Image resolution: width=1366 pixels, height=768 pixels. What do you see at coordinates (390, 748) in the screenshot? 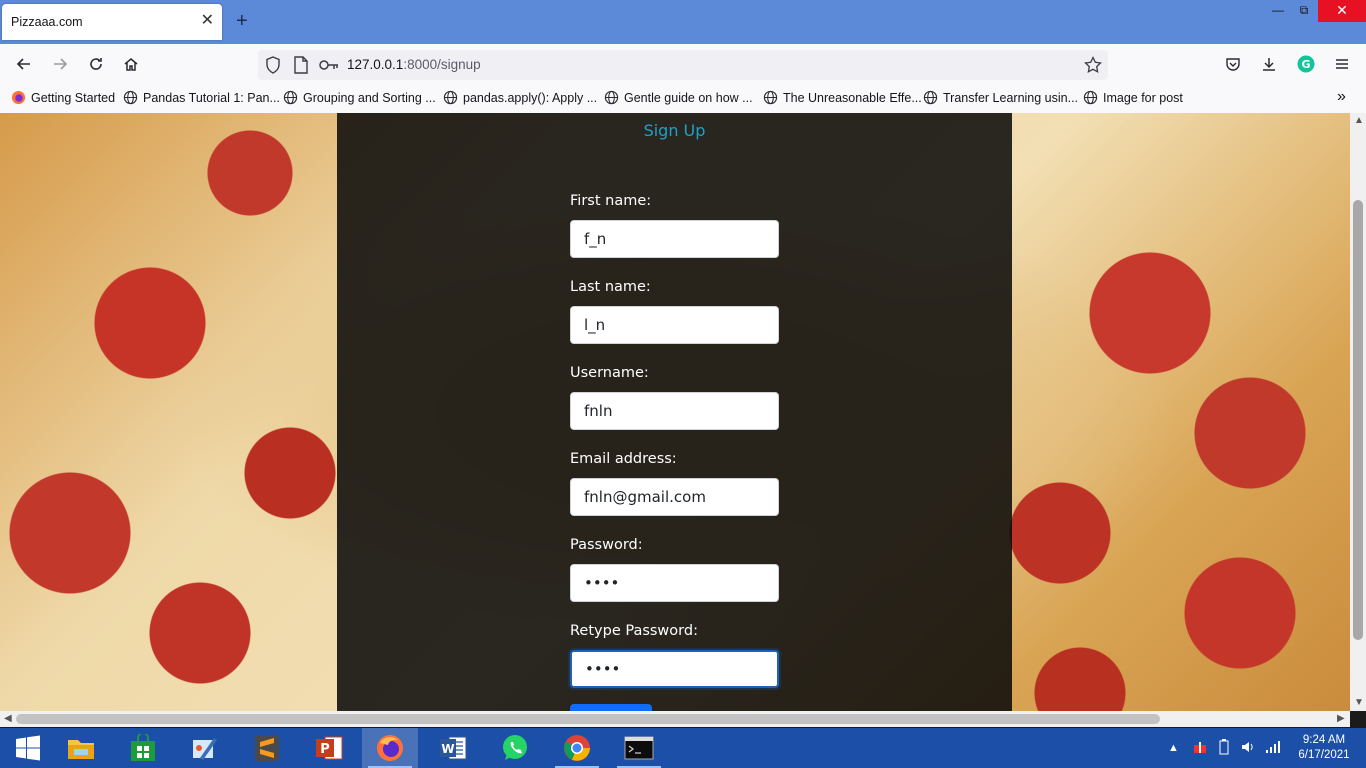
I see `firefox-taskbar-icon` at bounding box center [390, 748].